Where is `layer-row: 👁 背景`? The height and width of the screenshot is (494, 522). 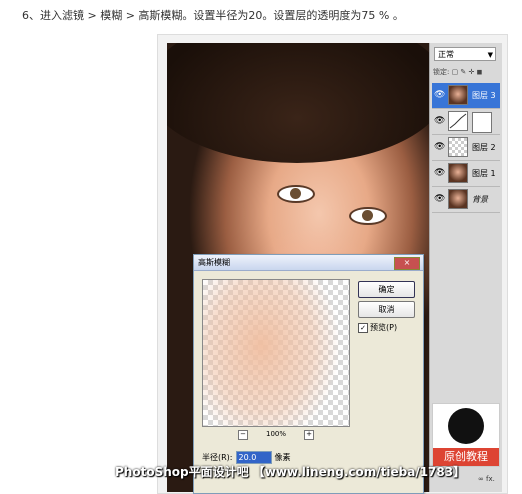
layer-row: 👁 背景 is located at coordinates (466, 200).